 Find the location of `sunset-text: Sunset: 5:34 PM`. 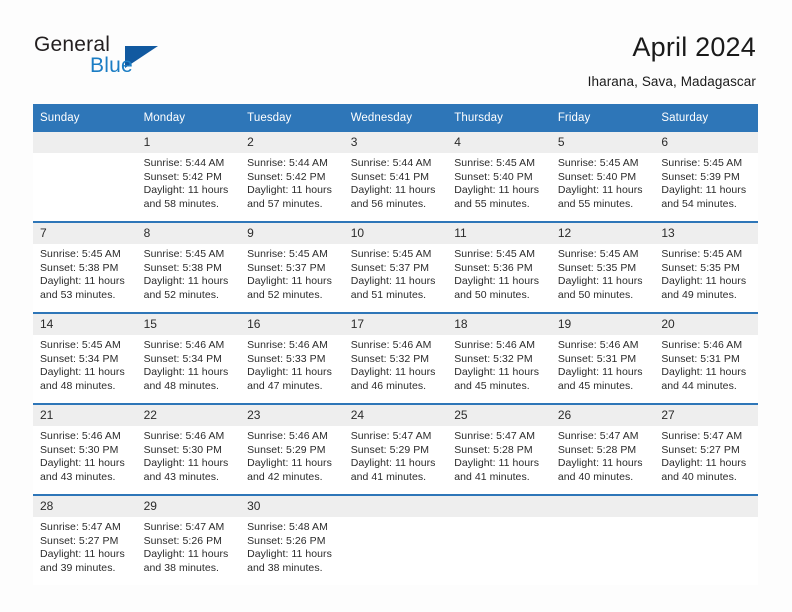

sunset-text: Sunset: 5:34 PM is located at coordinates (79, 358).